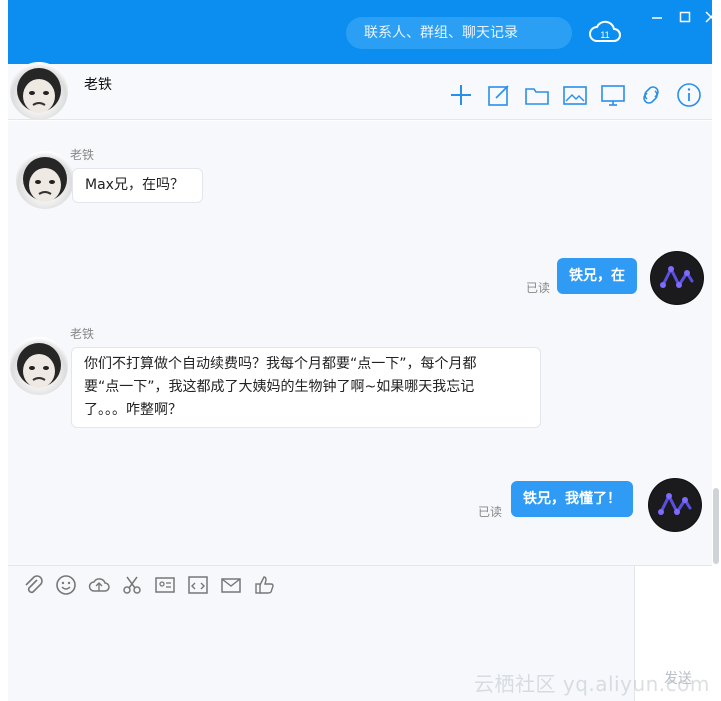  What do you see at coordinates (716, 526) in the screenshot?
I see `scrollbar` at bounding box center [716, 526].